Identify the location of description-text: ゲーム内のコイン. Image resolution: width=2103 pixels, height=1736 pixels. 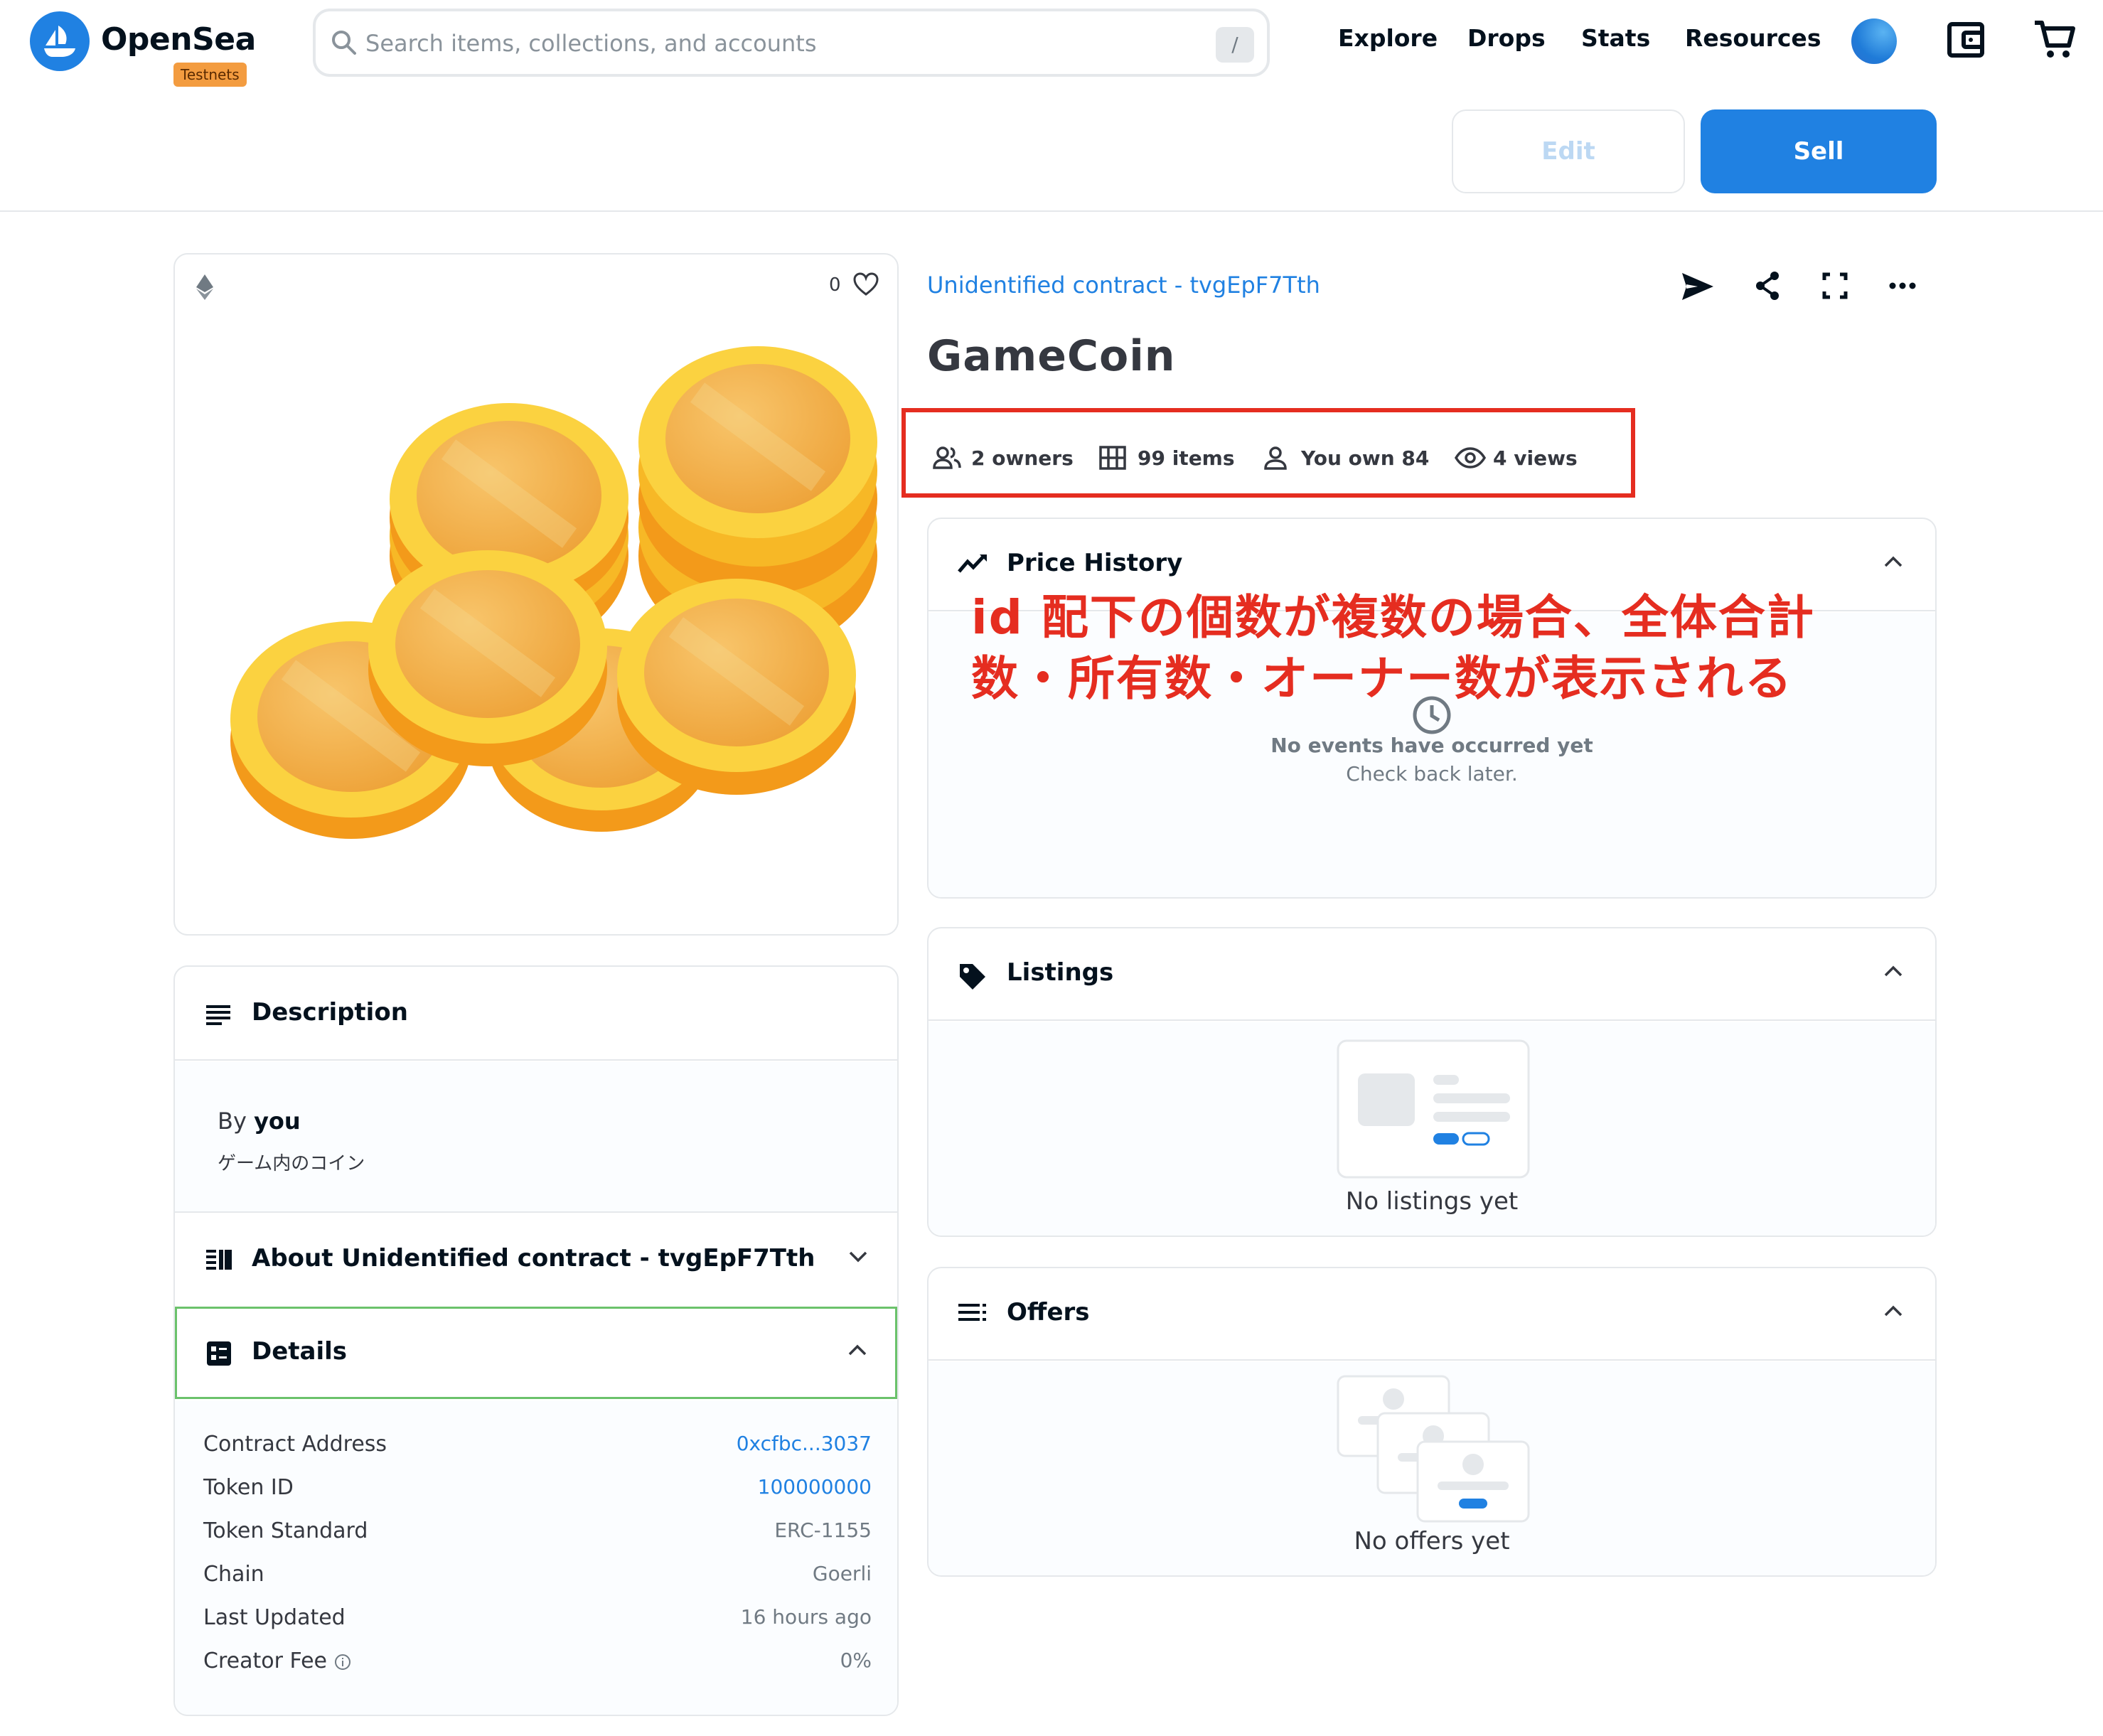
(291, 1163).